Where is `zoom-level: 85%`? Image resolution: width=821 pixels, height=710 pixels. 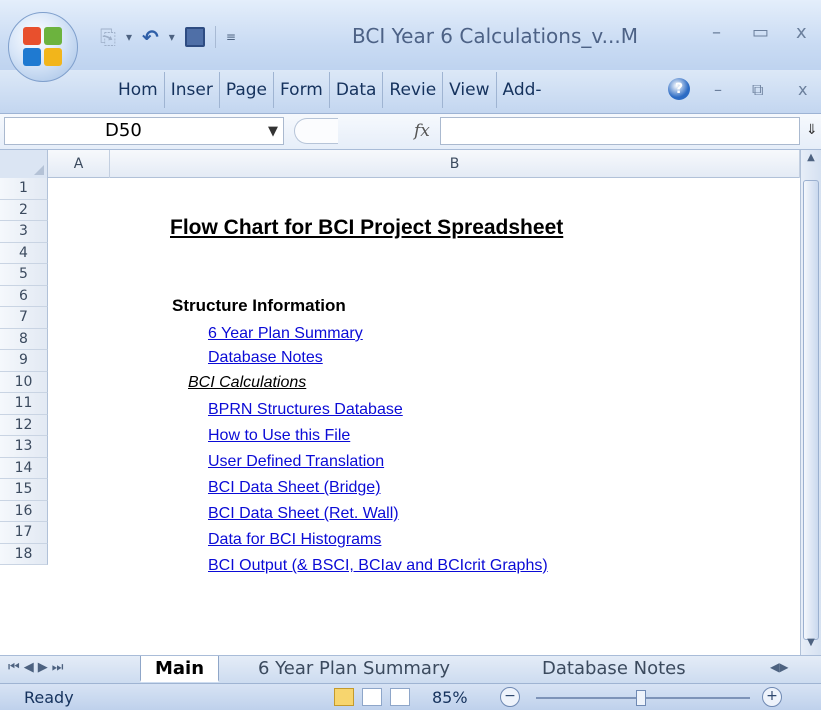
zoom-level: 85% is located at coordinates (450, 697).